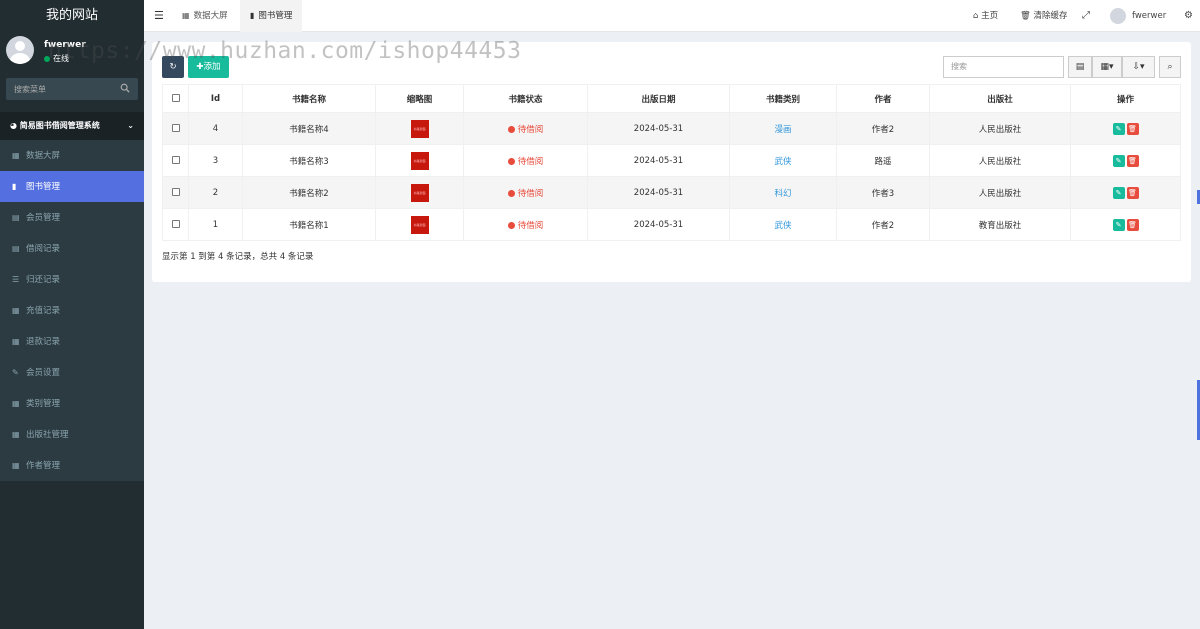 The width and height of the screenshot is (1200, 629). What do you see at coordinates (43, 466) in the screenshot?
I see `sidebar-item-label: 作者管理` at bounding box center [43, 466].